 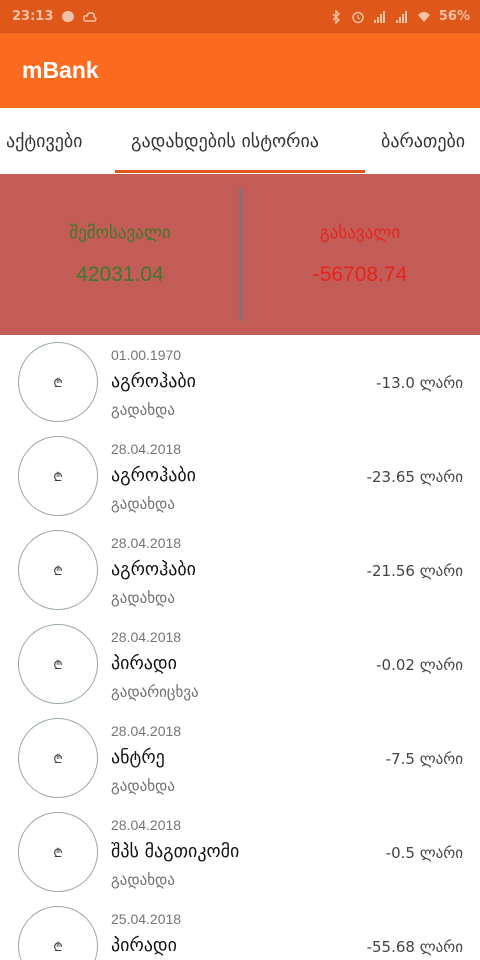 What do you see at coordinates (240, 382) in the screenshot?
I see `transaction-row: ₾ 01.00.1970 აგროჰაბი გადახდა -13.0 ლარი` at bounding box center [240, 382].